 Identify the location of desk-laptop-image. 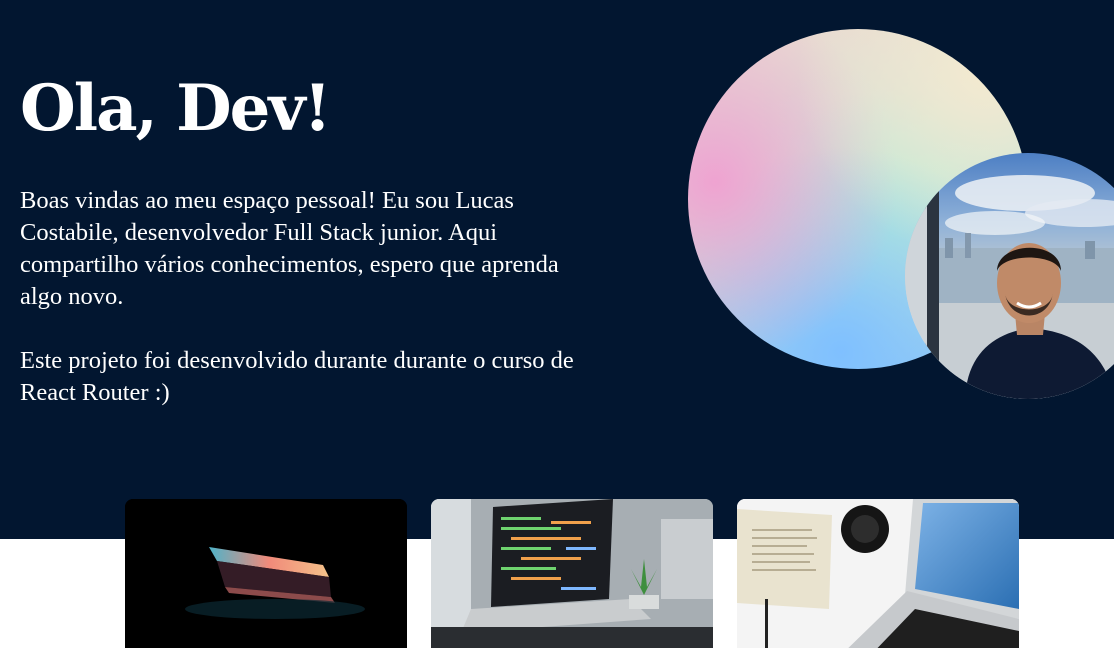
(878, 573).